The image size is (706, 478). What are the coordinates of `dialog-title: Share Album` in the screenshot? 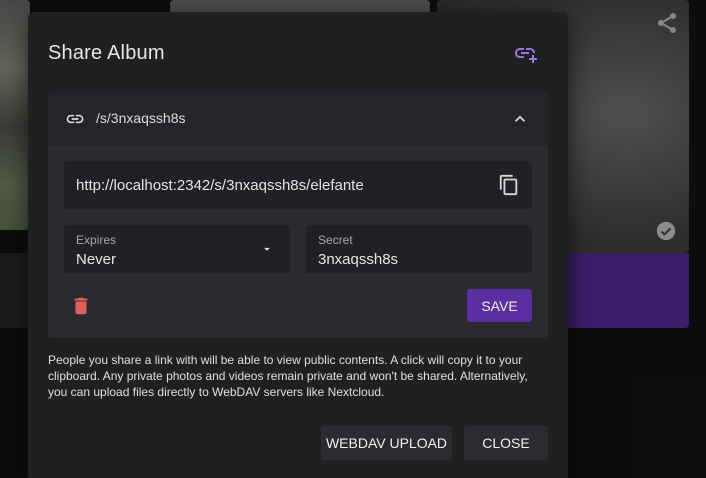 It's located at (106, 53).